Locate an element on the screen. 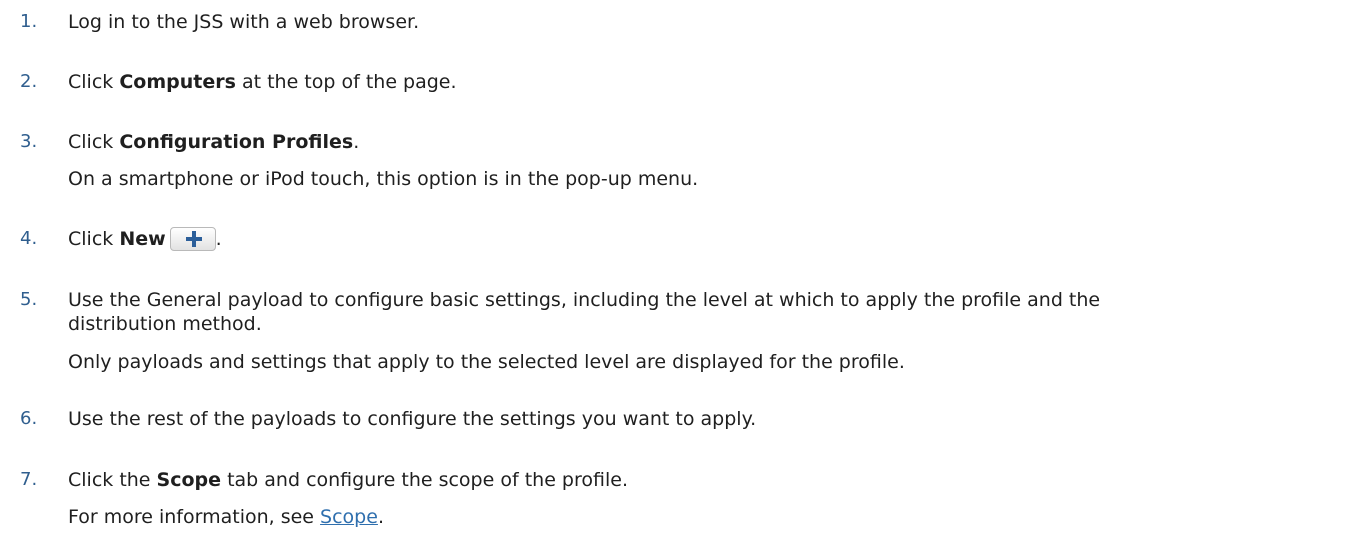 This screenshot has width=1348, height=554. ui-term-configuration-profiles: Configuration Profiles is located at coordinates (236, 142).